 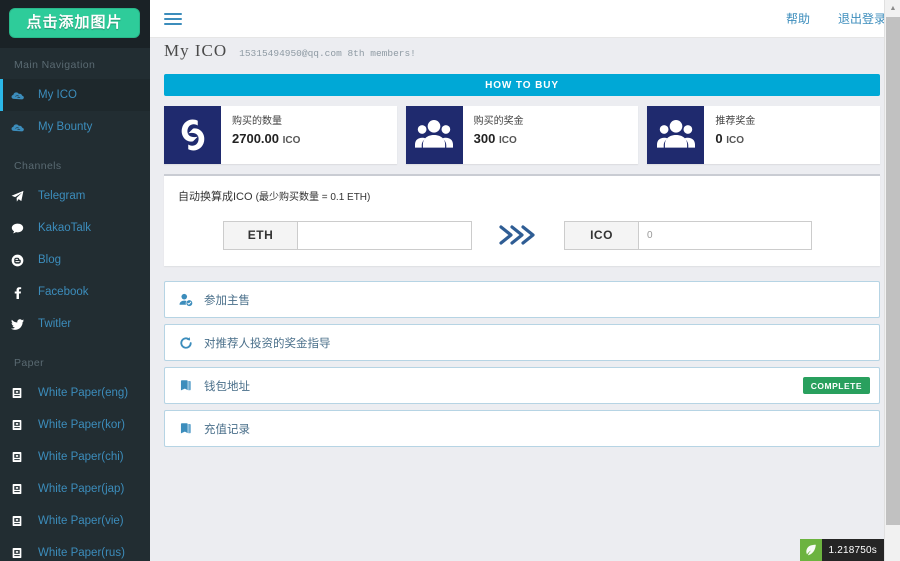 What do you see at coordinates (836, 385) in the screenshot?
I see `status-badge: COMPLETE` at bounding box center [836, 385].